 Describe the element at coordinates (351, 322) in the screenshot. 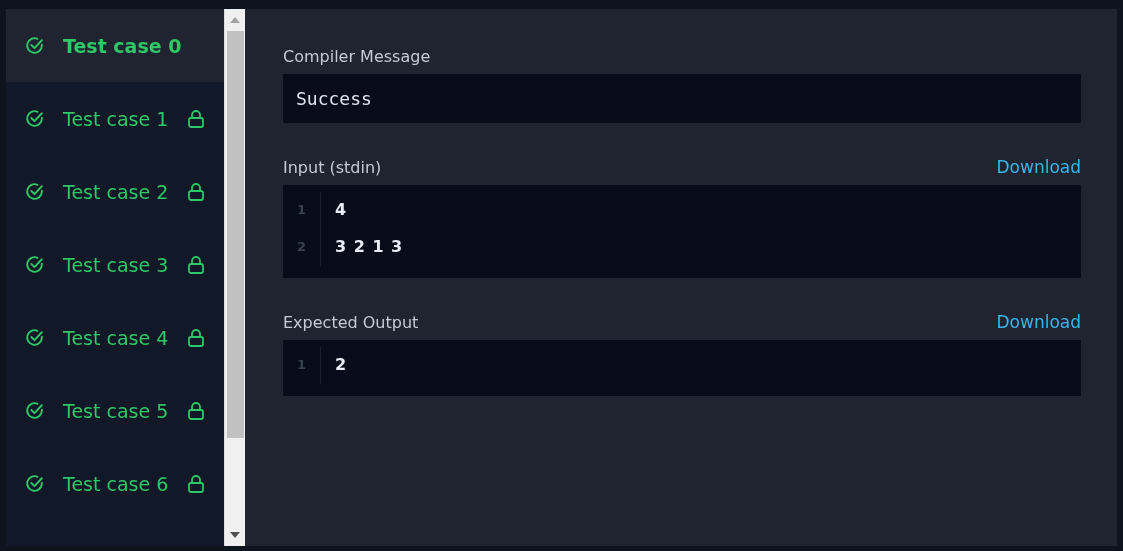

I see `section-title: Expected Output` at that location.